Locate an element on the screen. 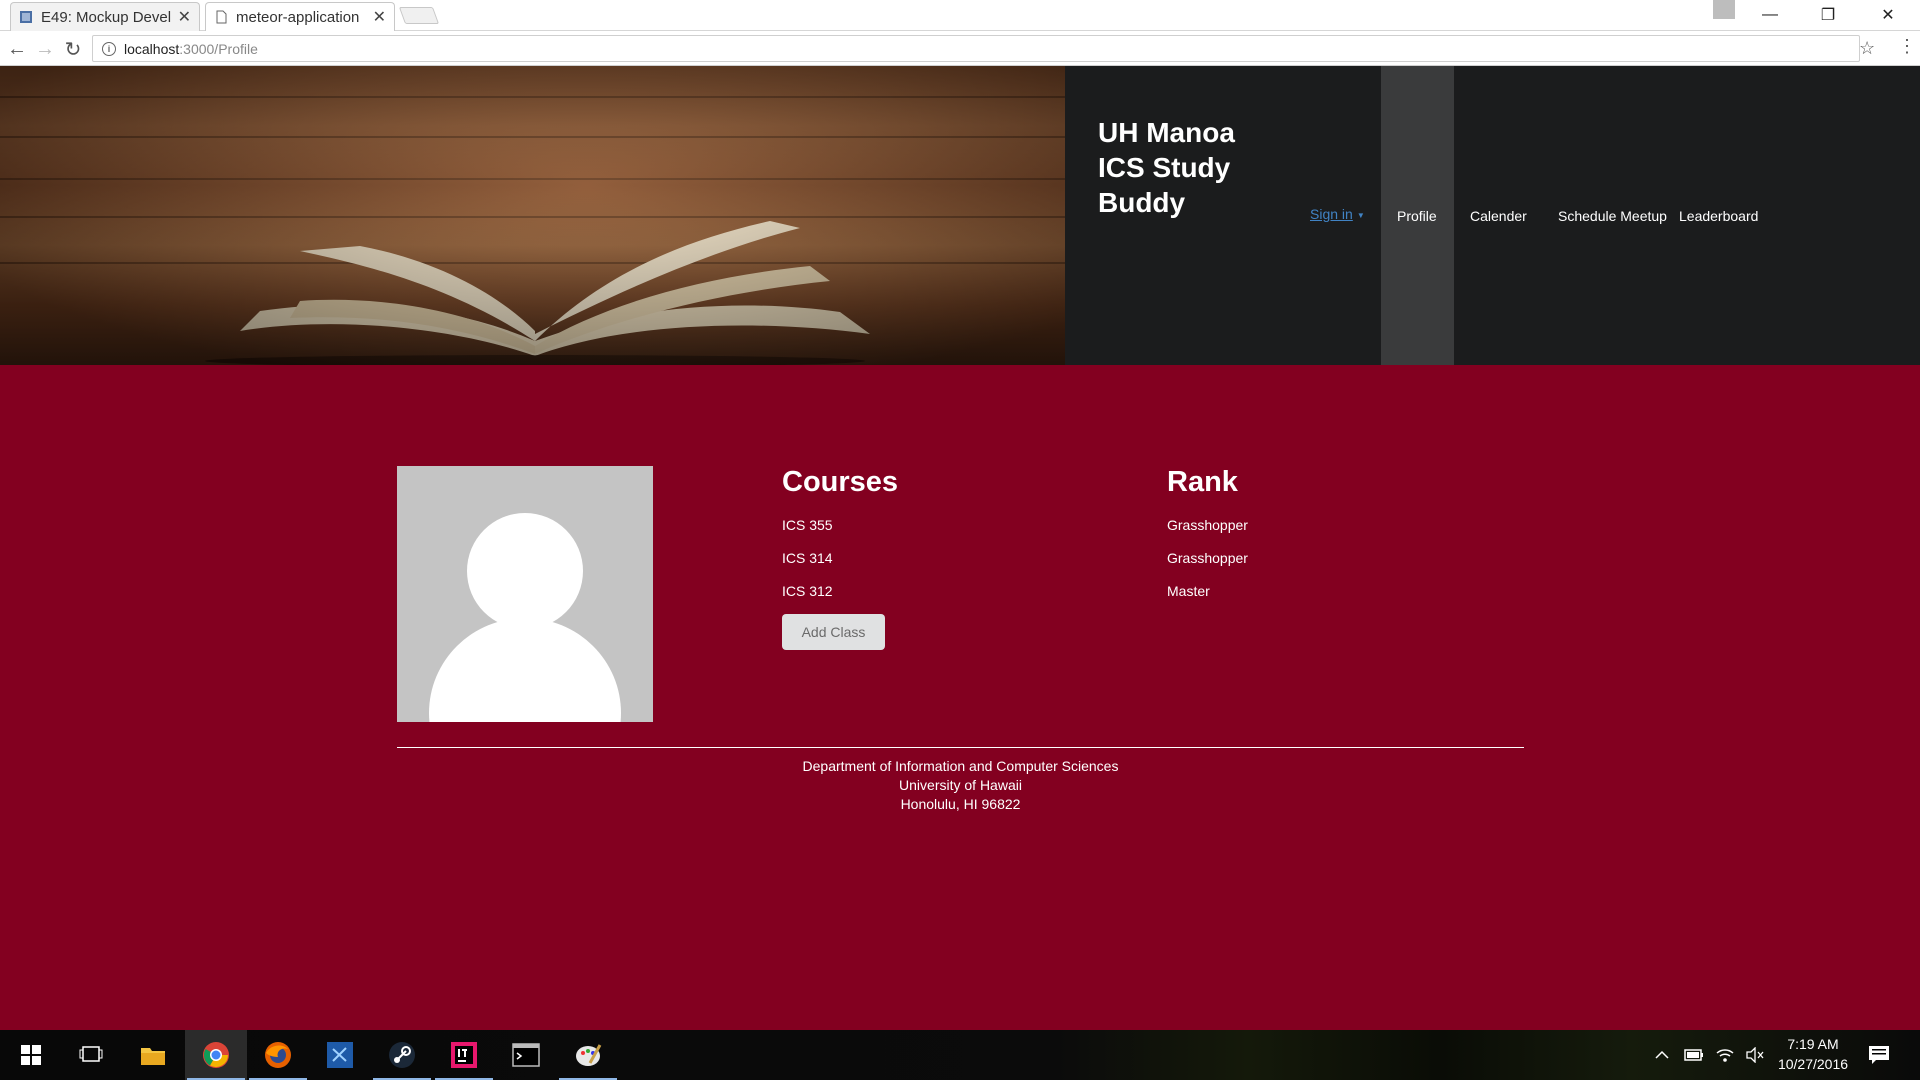 The image size is (1920, 1080). avatar-body is located at coordinates (525, 670).